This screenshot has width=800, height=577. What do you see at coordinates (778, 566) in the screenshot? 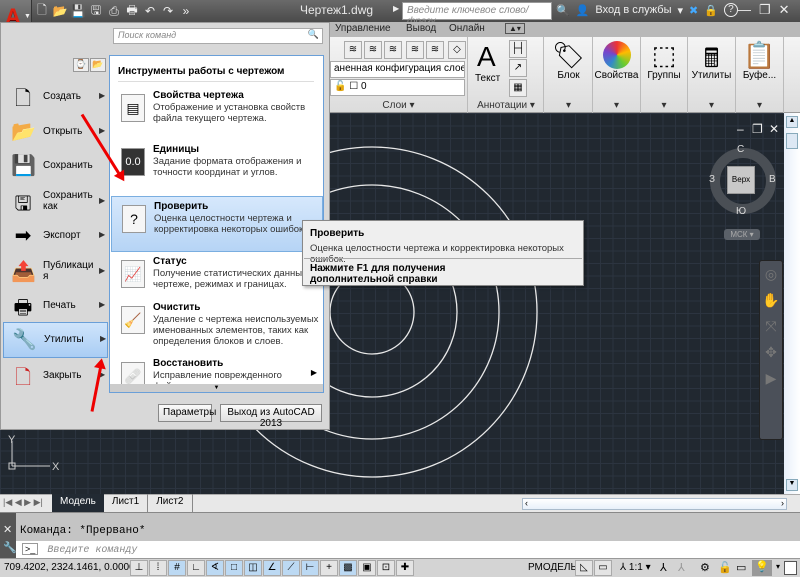
I see `status-menu-icon: ▾` at bounding box center [778, 566].